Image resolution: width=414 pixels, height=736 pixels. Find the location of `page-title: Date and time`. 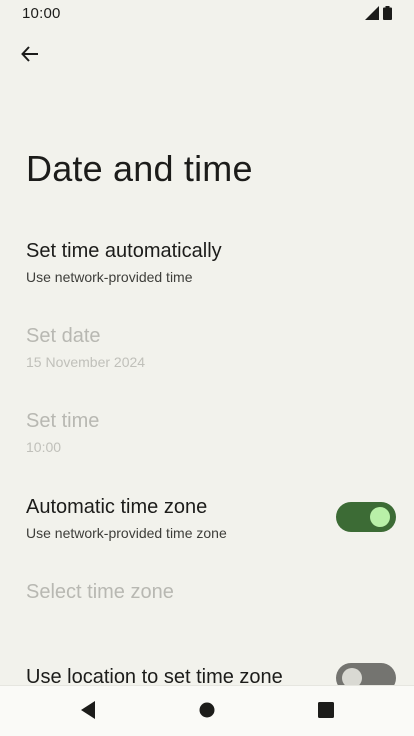

page-title: Date and time is located at coordinates (139, 168).